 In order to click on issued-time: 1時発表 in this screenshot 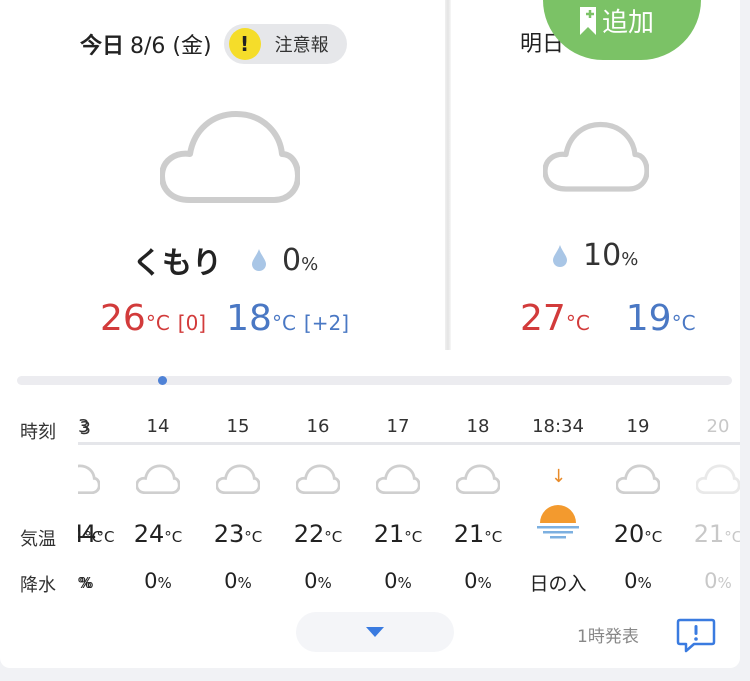, I will do `click(608, 637)`.